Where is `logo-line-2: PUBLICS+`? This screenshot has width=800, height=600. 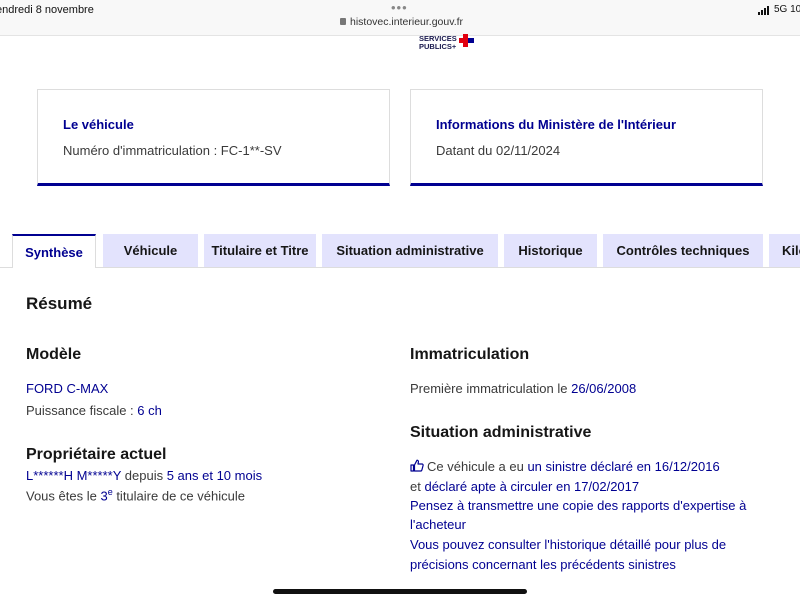
logo-line-2: PUBLICS+ is located at coordinates (438, 46).